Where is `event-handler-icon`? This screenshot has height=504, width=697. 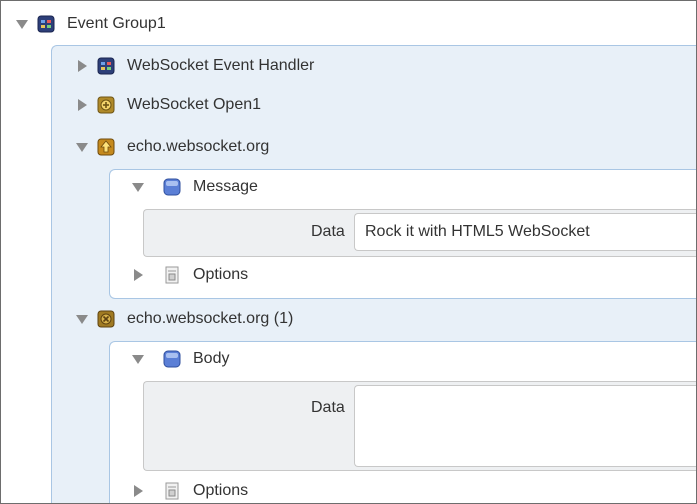 event-handler-icon is located at coordinates (106, 66).